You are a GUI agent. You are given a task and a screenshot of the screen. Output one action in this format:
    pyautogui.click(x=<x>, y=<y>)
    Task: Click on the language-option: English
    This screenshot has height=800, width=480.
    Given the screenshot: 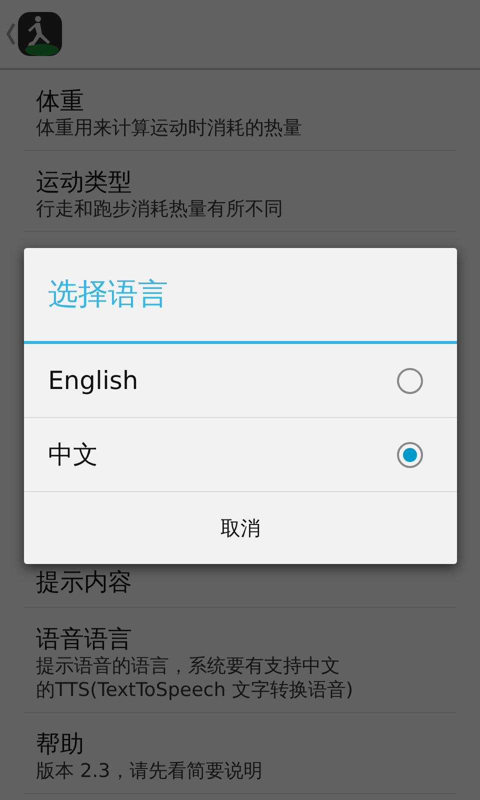 What is the action you would take?
    pyautogui.click(x=240, y=381)
    